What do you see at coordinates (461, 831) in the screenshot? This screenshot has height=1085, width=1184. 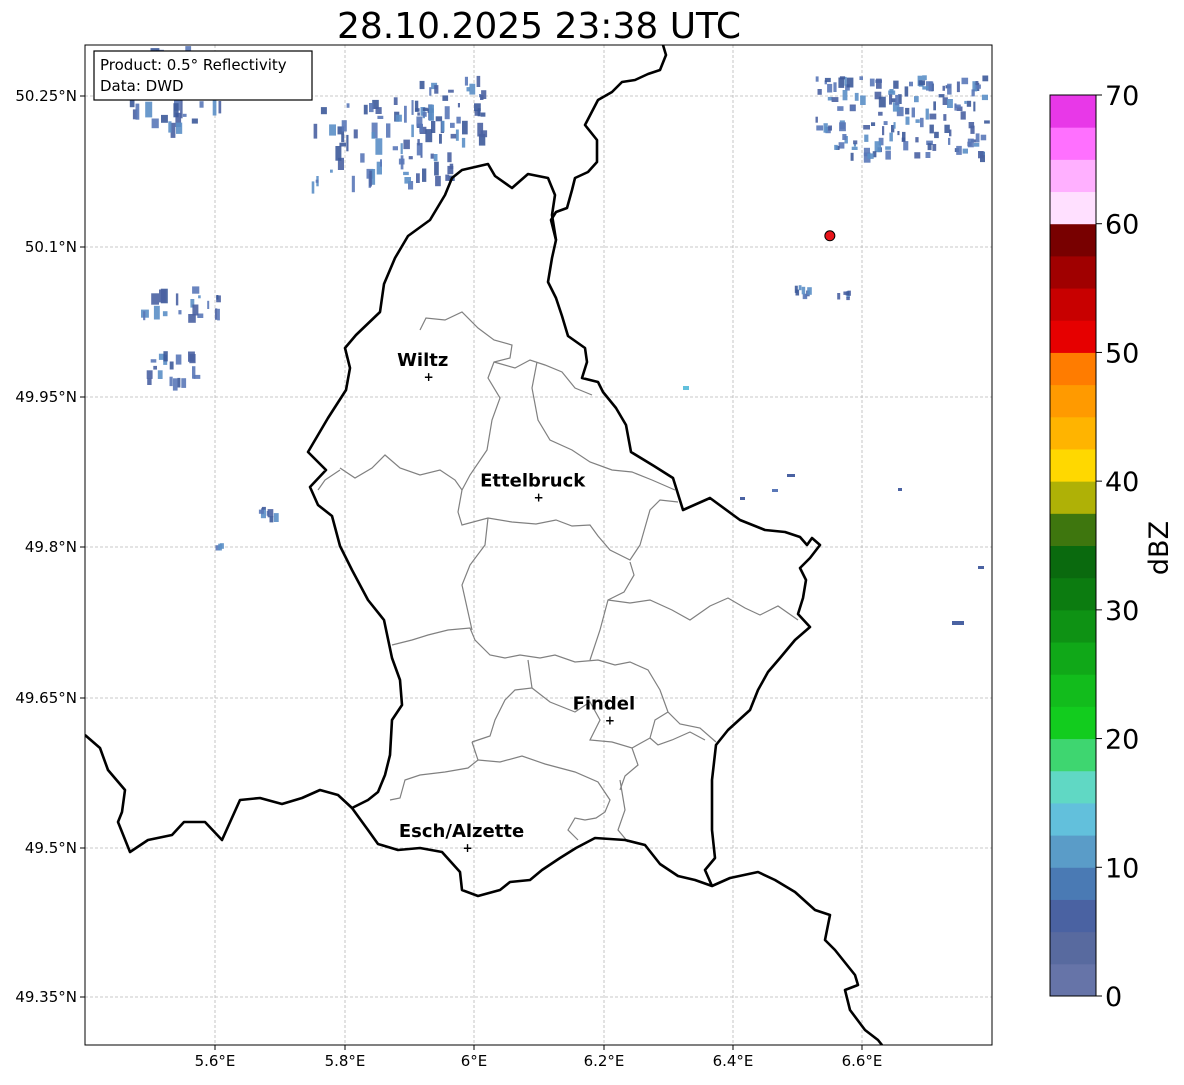 I see `place-label: Esch/Alzette` at bounding box center [461, 831].